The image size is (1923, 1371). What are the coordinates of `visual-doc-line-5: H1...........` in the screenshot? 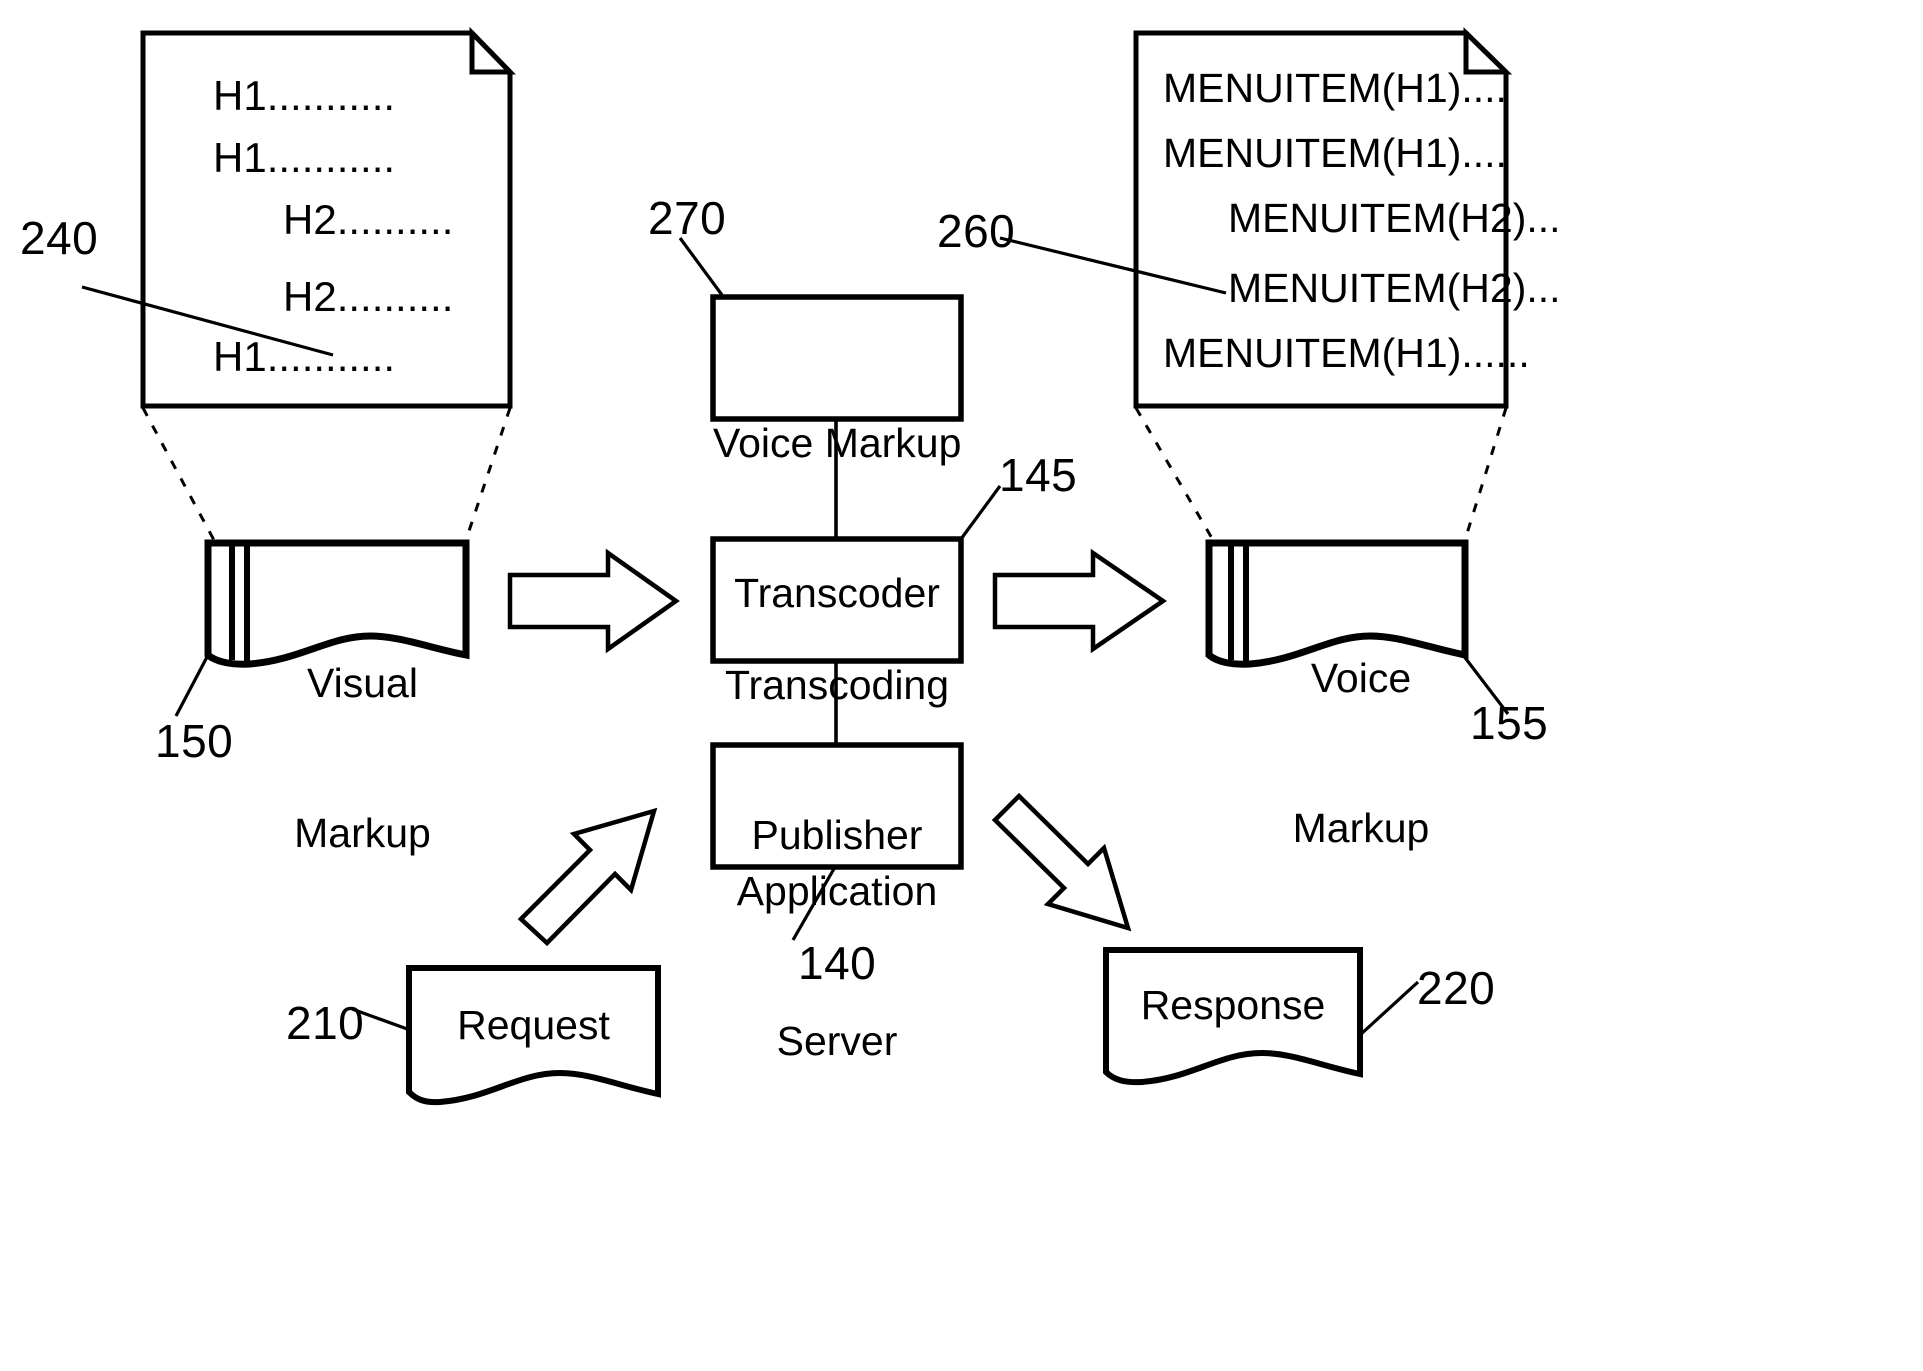 It's located at (304, 356).